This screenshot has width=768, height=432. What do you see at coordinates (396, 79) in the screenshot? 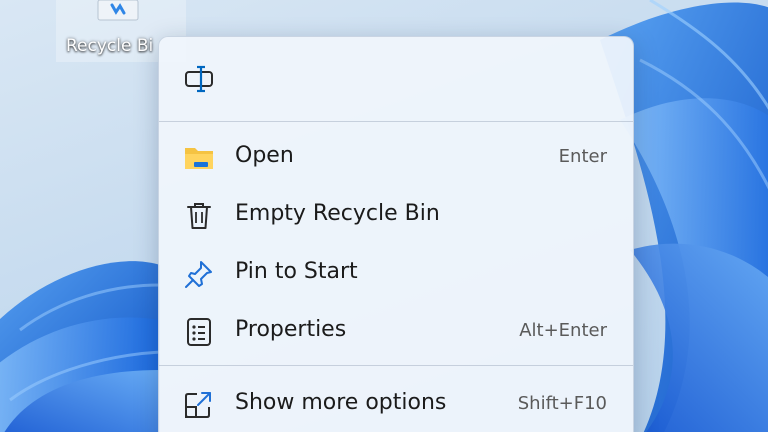
I see `quick-actions-bar` at bounding box center [396, 79].